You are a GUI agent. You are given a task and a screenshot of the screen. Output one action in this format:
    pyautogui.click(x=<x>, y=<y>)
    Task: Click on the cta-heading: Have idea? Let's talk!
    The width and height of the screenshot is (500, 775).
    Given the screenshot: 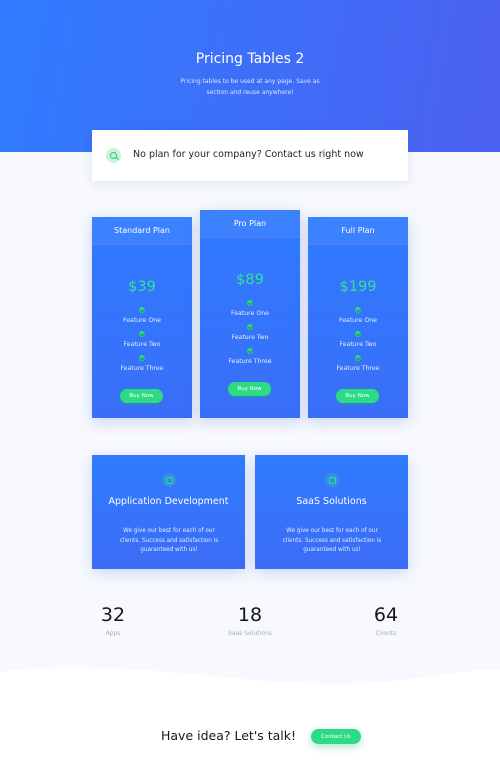 What is the action you would take?
    pyautogui.click(x=229, y=735)
    